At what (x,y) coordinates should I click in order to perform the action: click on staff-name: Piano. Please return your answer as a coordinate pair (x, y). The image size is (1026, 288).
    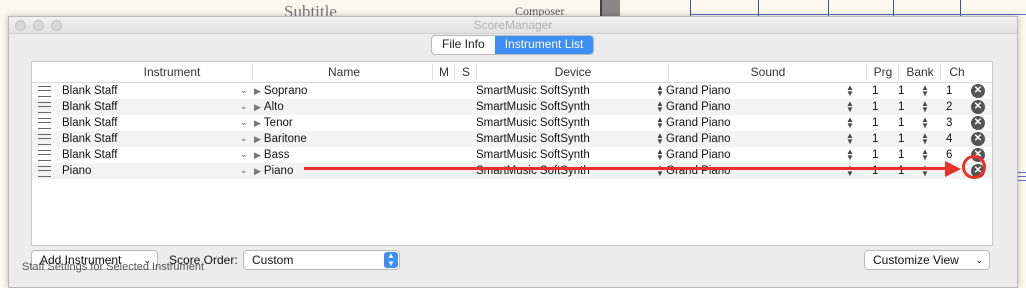
    Looking at the image, I should click on (278, 171).